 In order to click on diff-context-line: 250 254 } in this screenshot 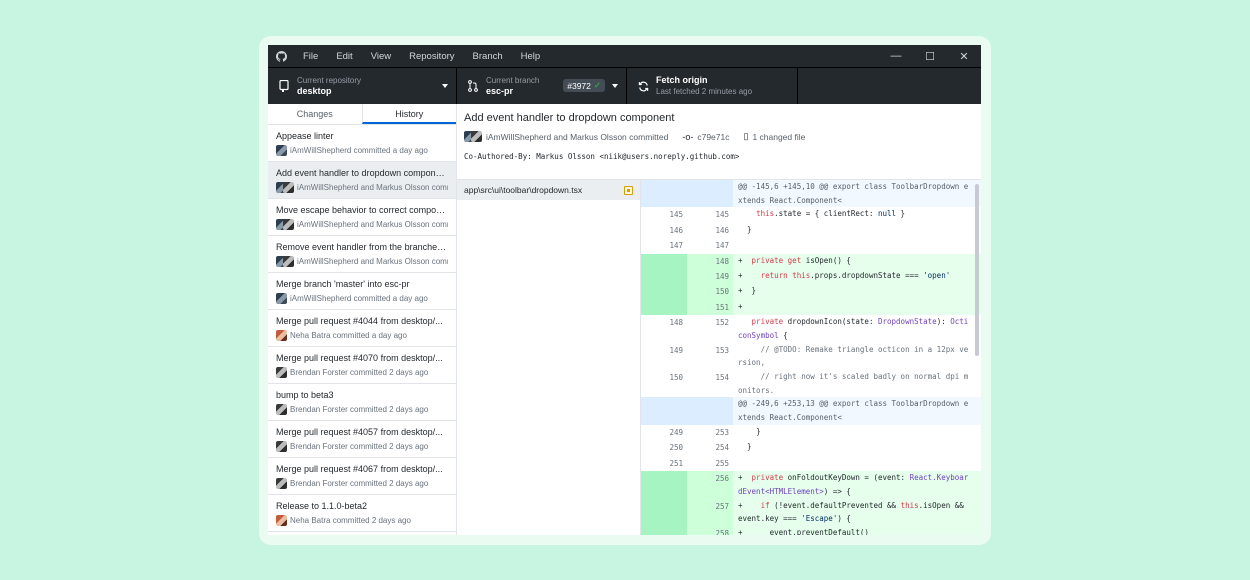, I will do `click(811, 448)`.